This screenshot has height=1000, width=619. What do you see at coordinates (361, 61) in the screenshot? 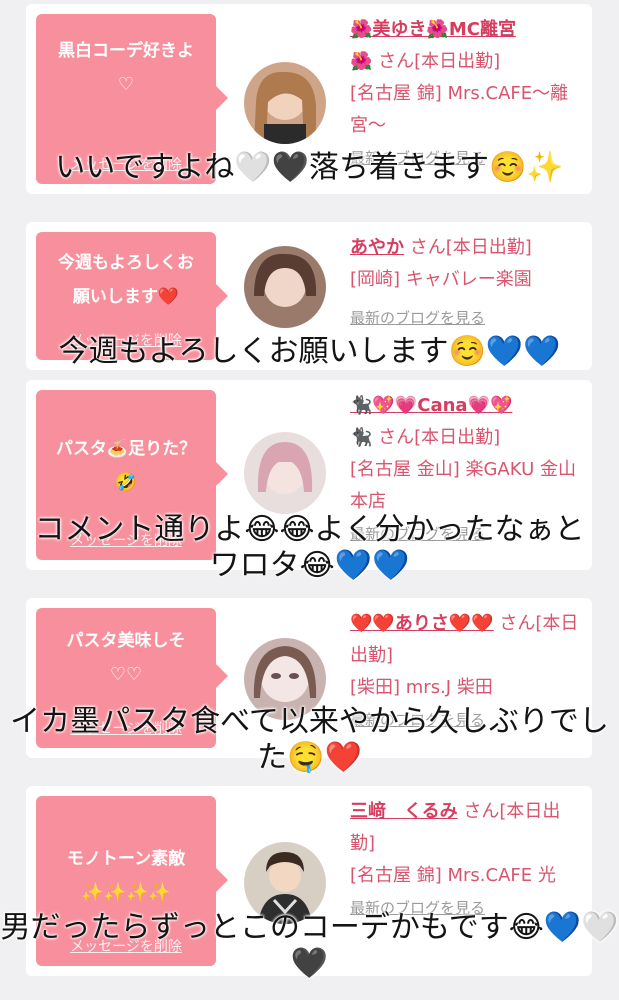
I see `cast-name-emoji: 🌺` at bounding box center [361, 61].